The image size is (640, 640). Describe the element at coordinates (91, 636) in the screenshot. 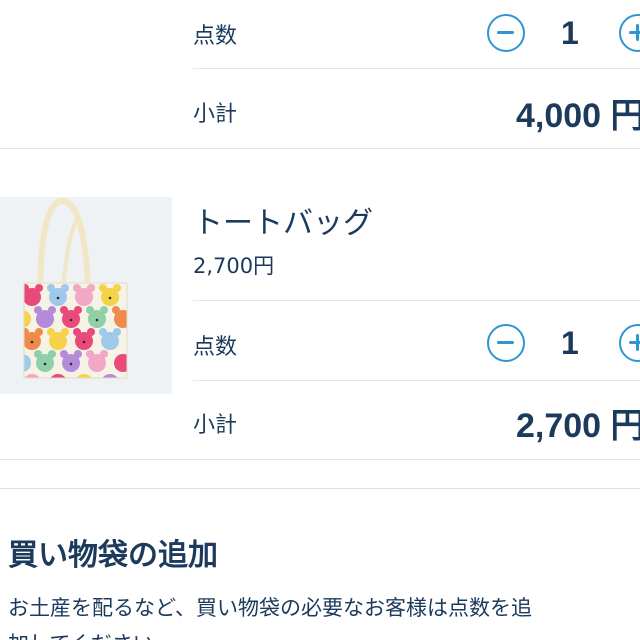

I see `description-line-2: 加してください。` at that location.